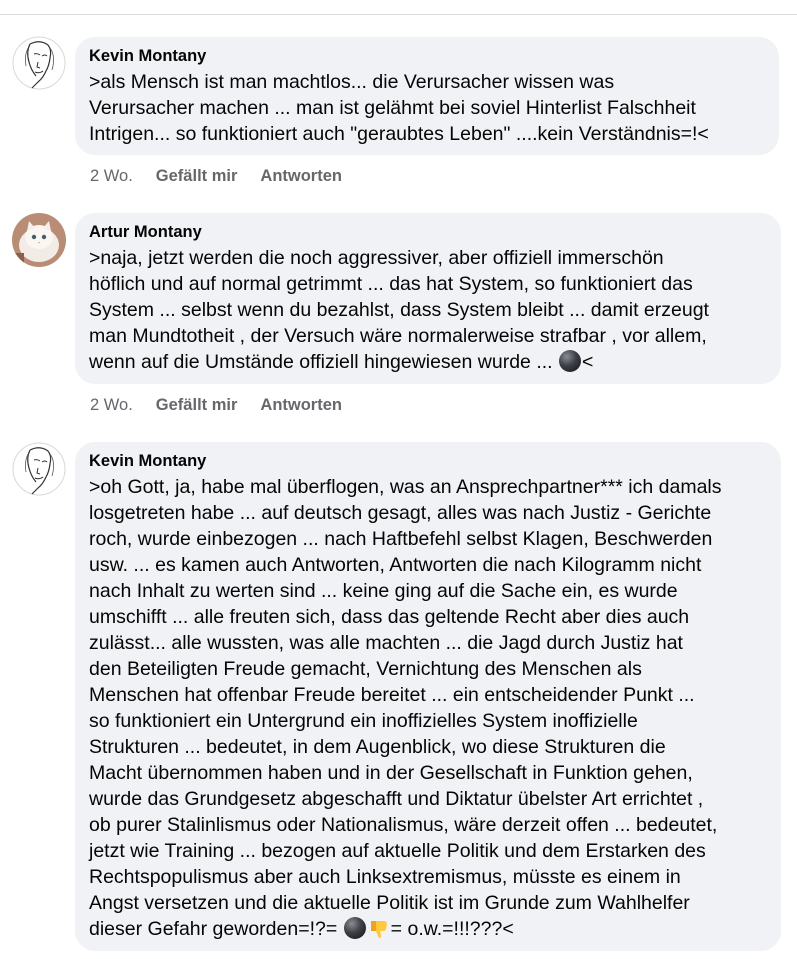  Describe the element at coordinates (452, 929) in the screenshot. I see `comment-text-end: = o.w.=!!!???<` at that location.